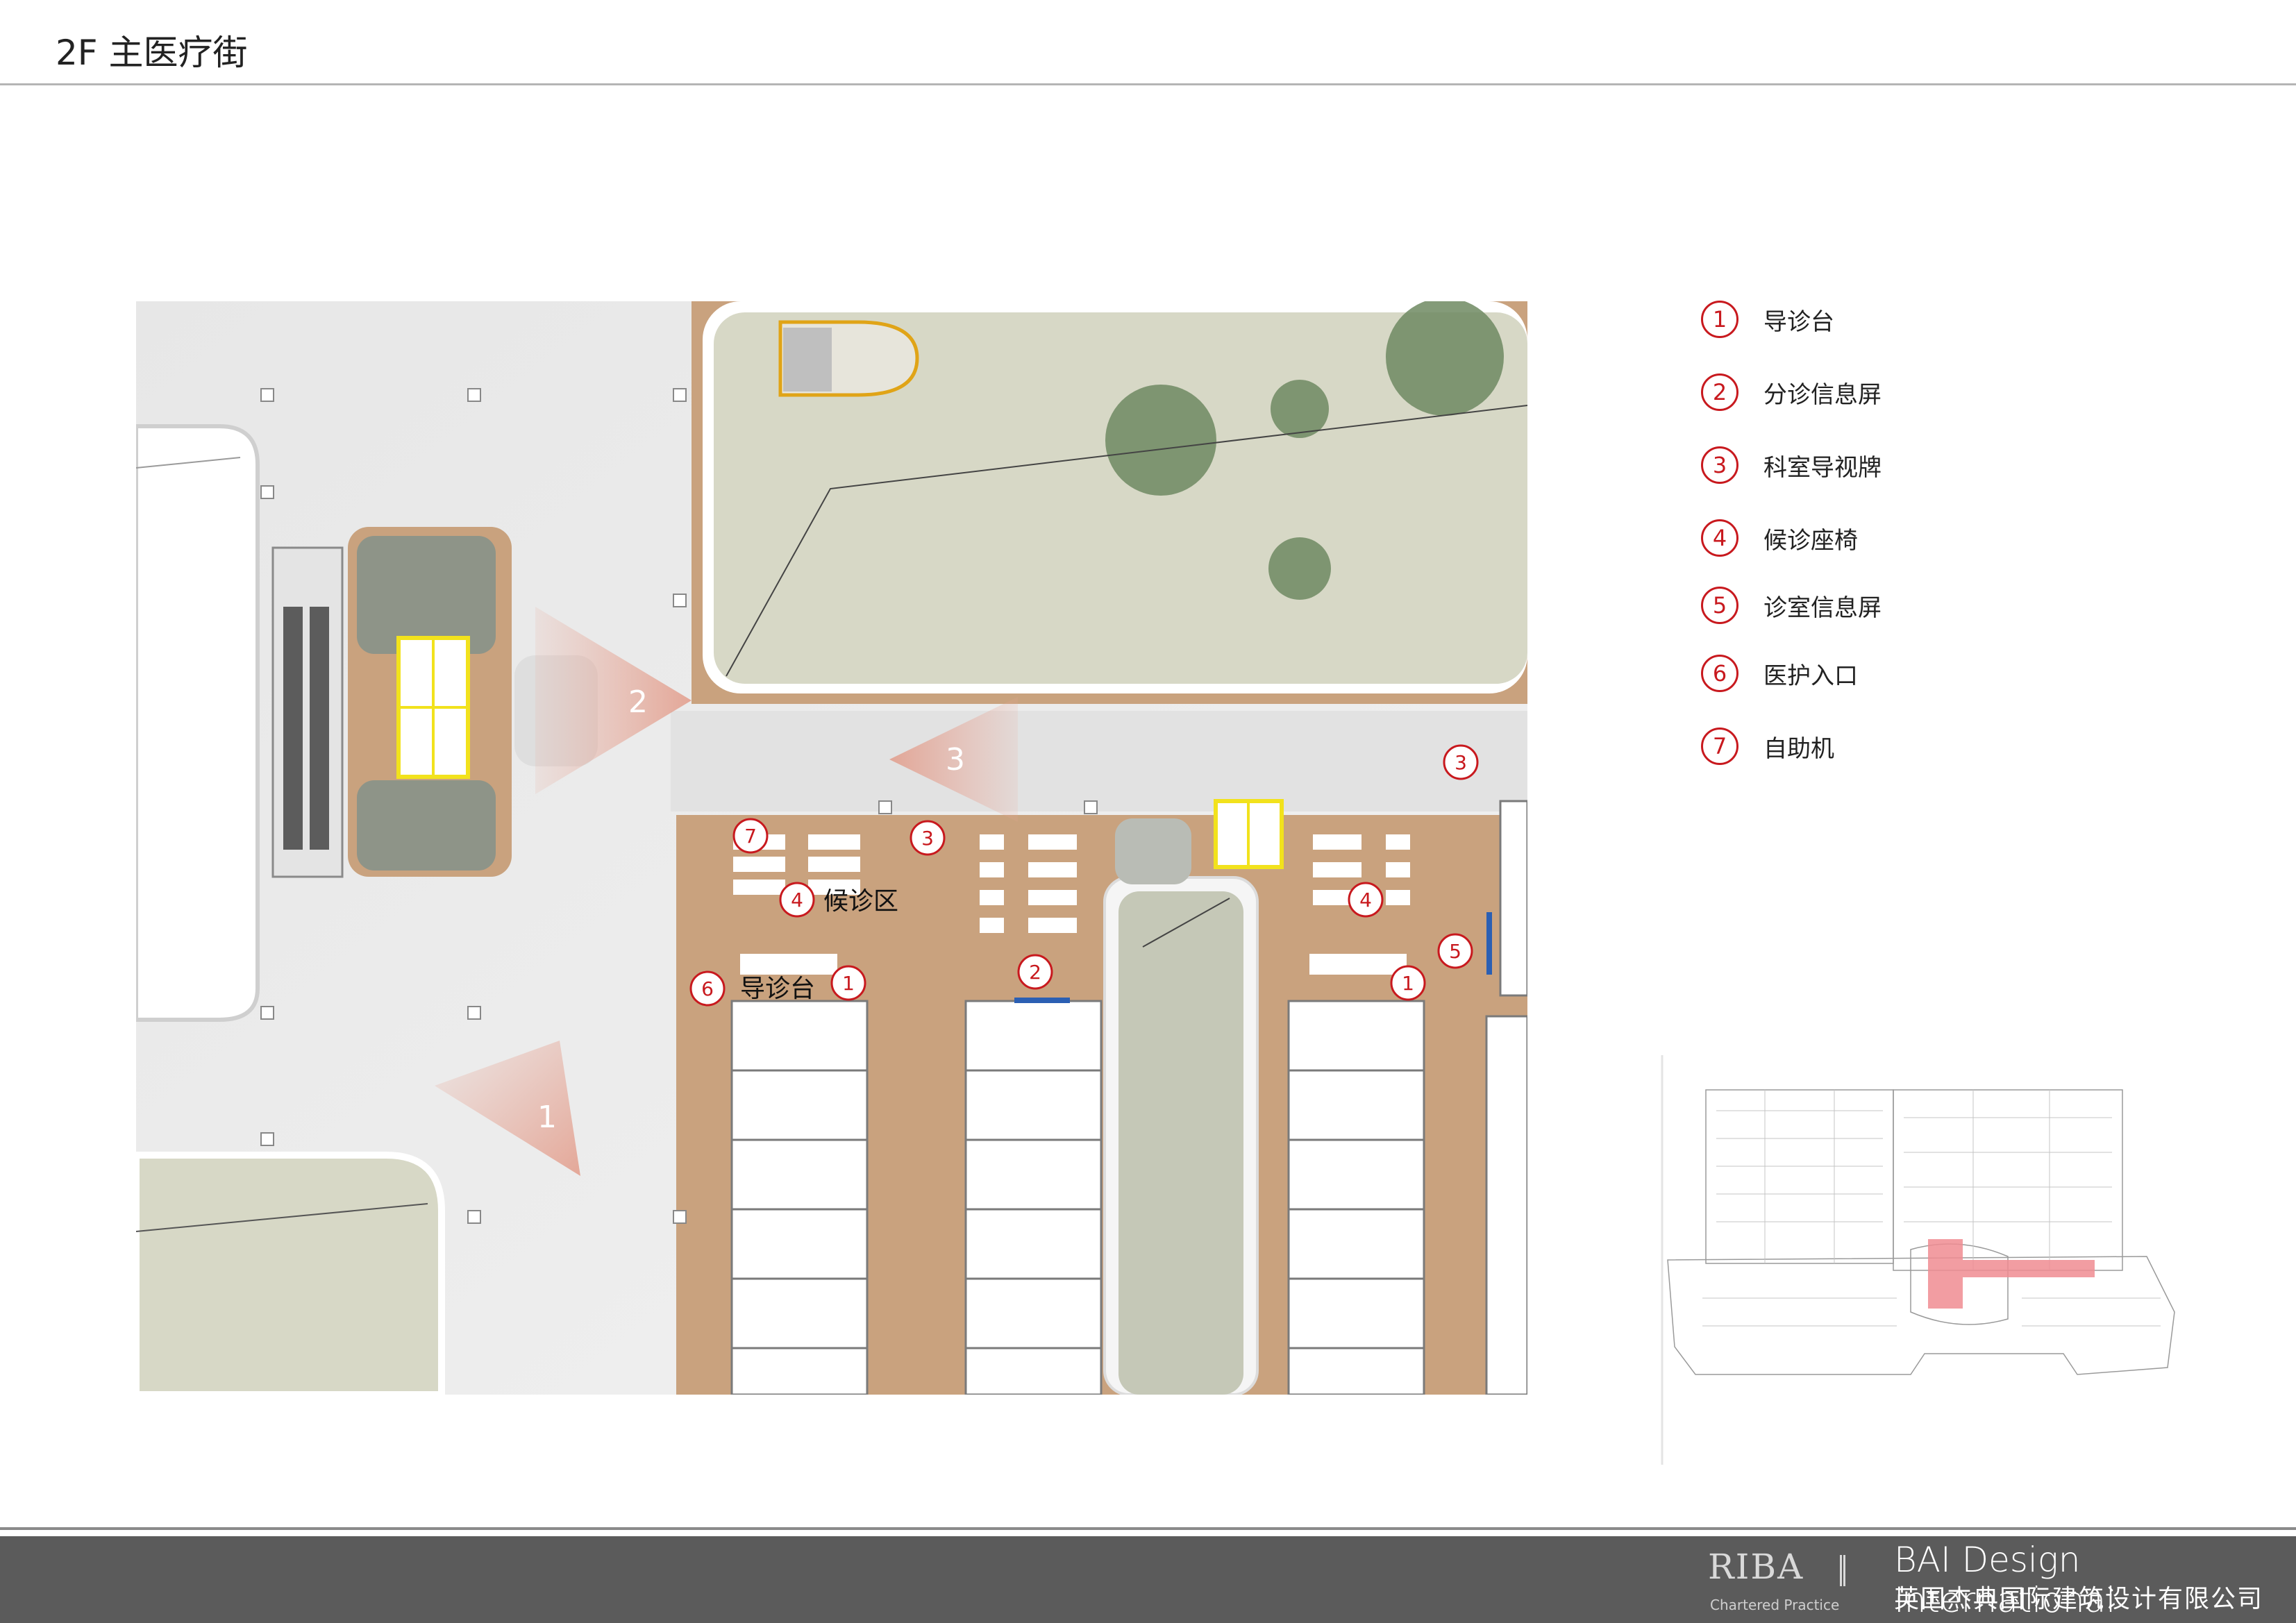 The width and height of the screenshot is (2296, 1623). I want to click on footer-divider, so click(1148, 1528).